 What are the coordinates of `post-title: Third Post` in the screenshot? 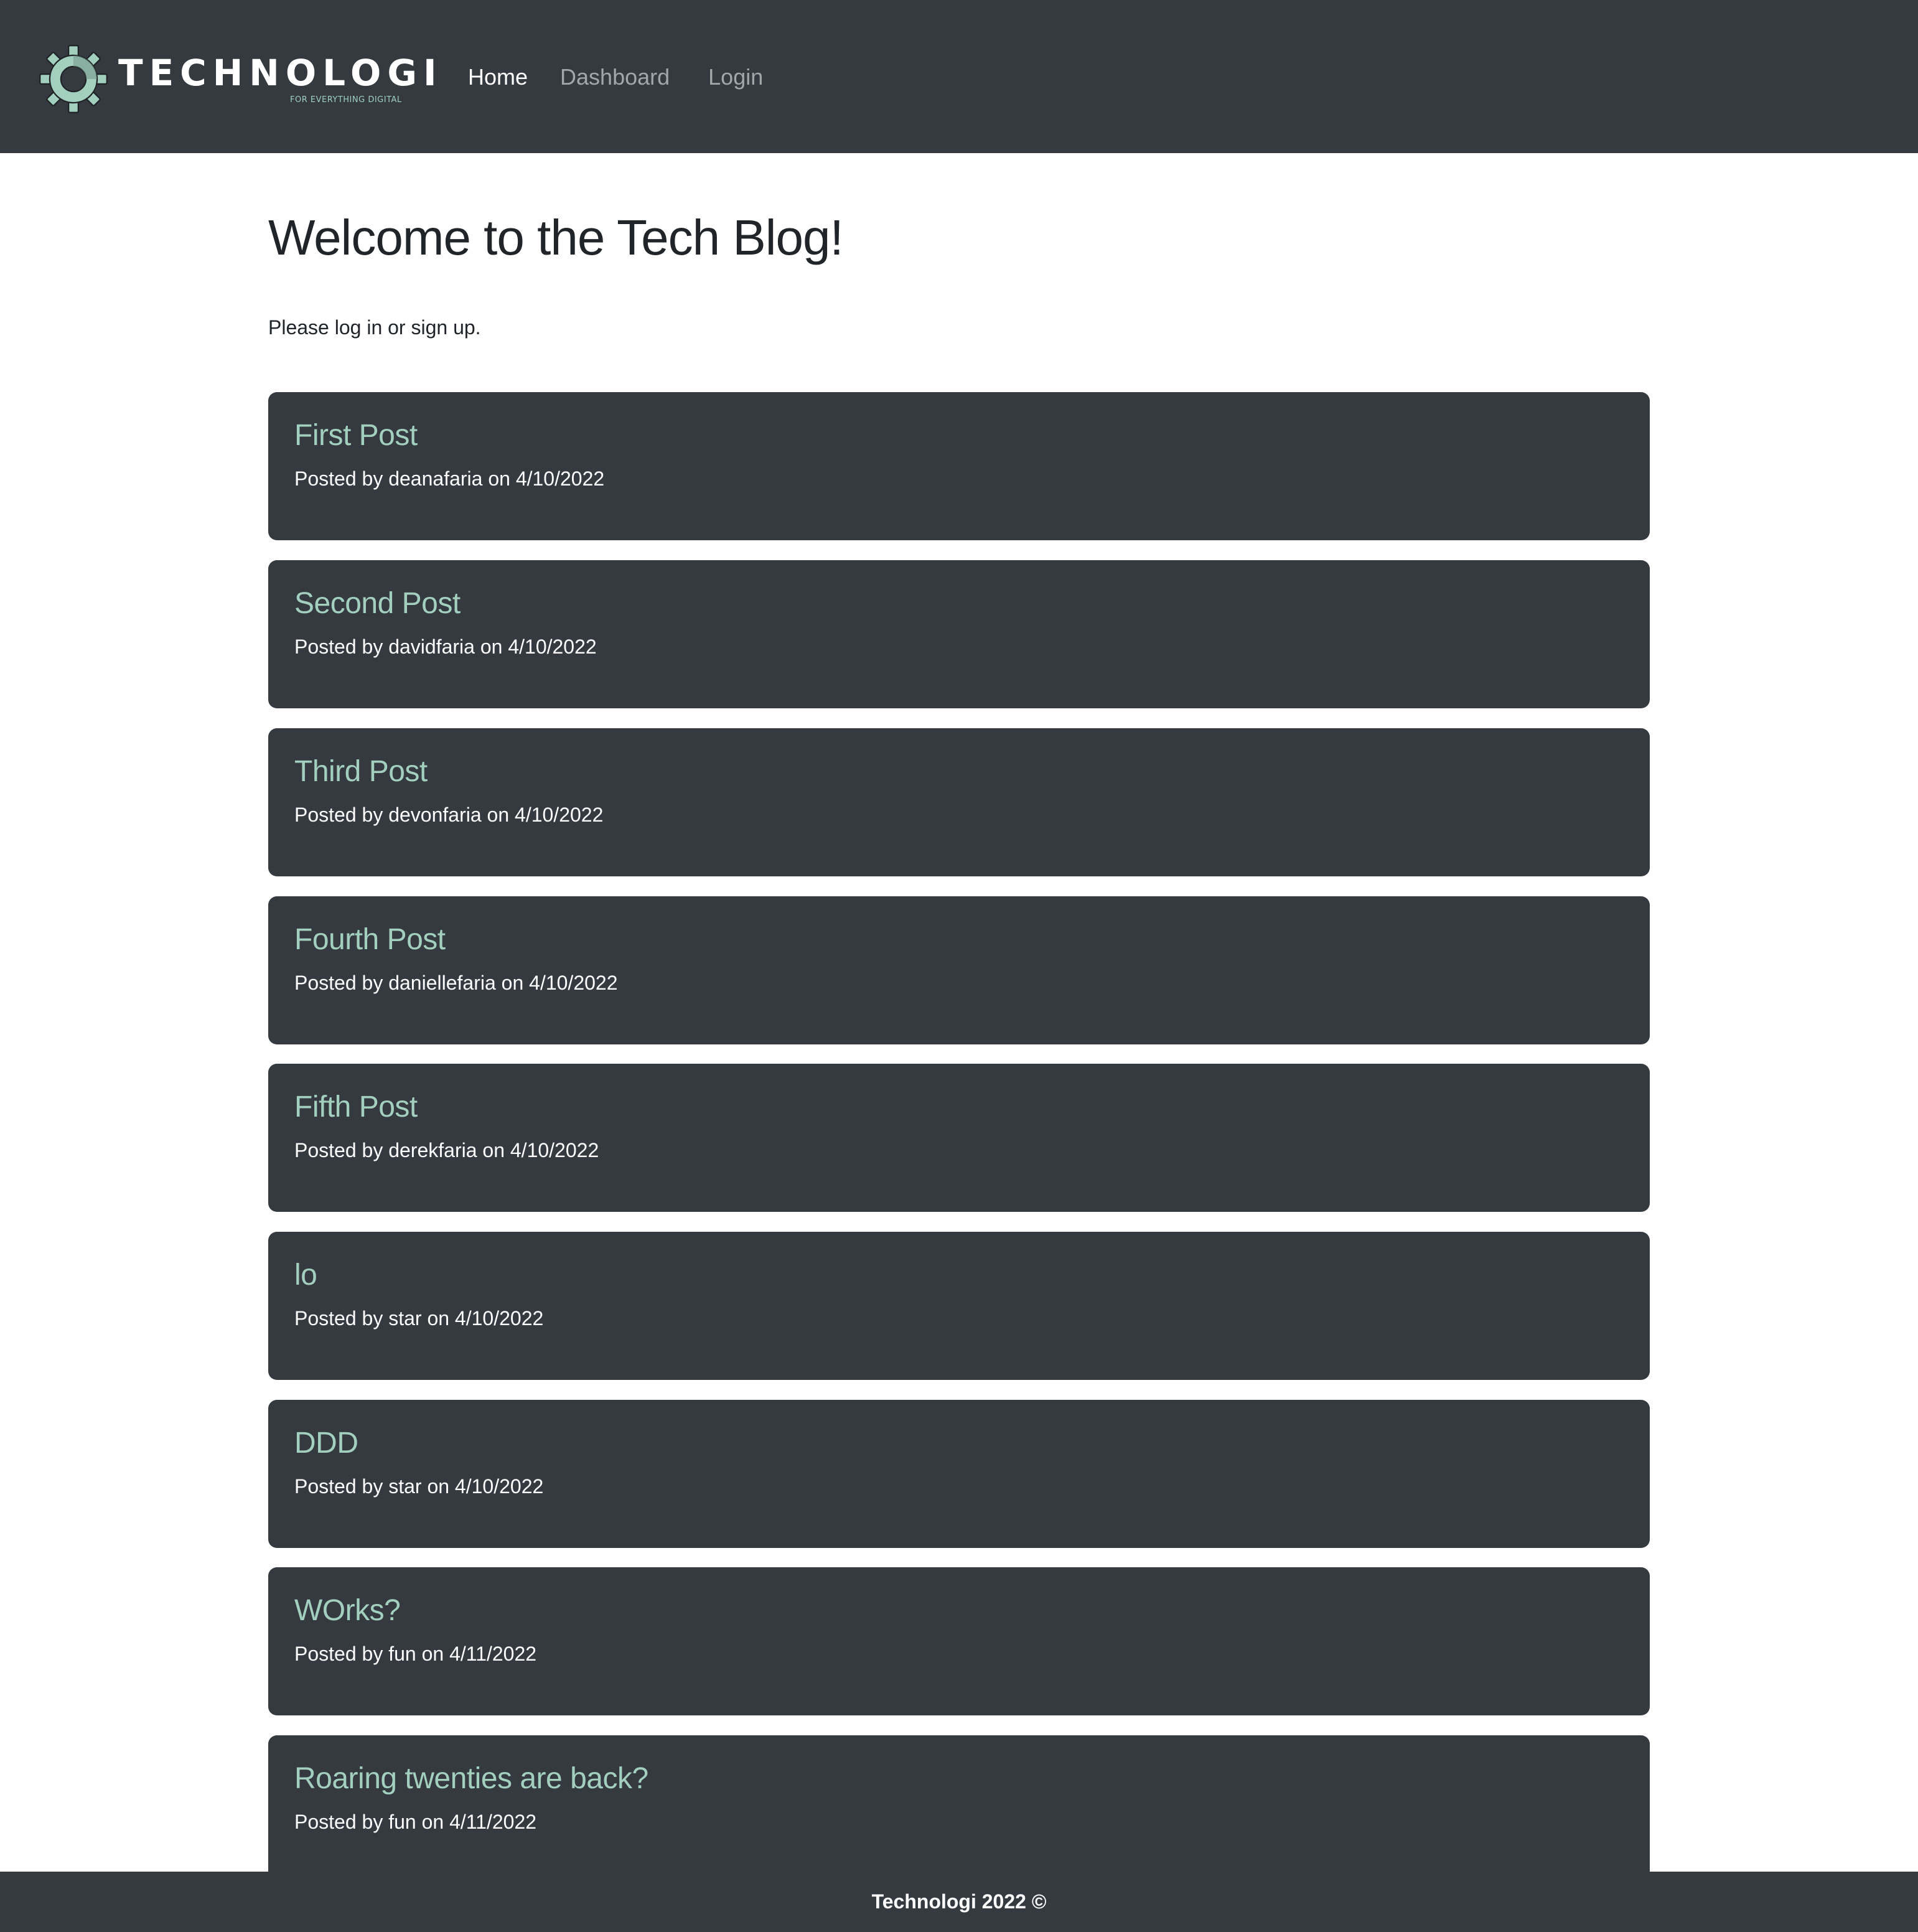 It's located at (361, 771).